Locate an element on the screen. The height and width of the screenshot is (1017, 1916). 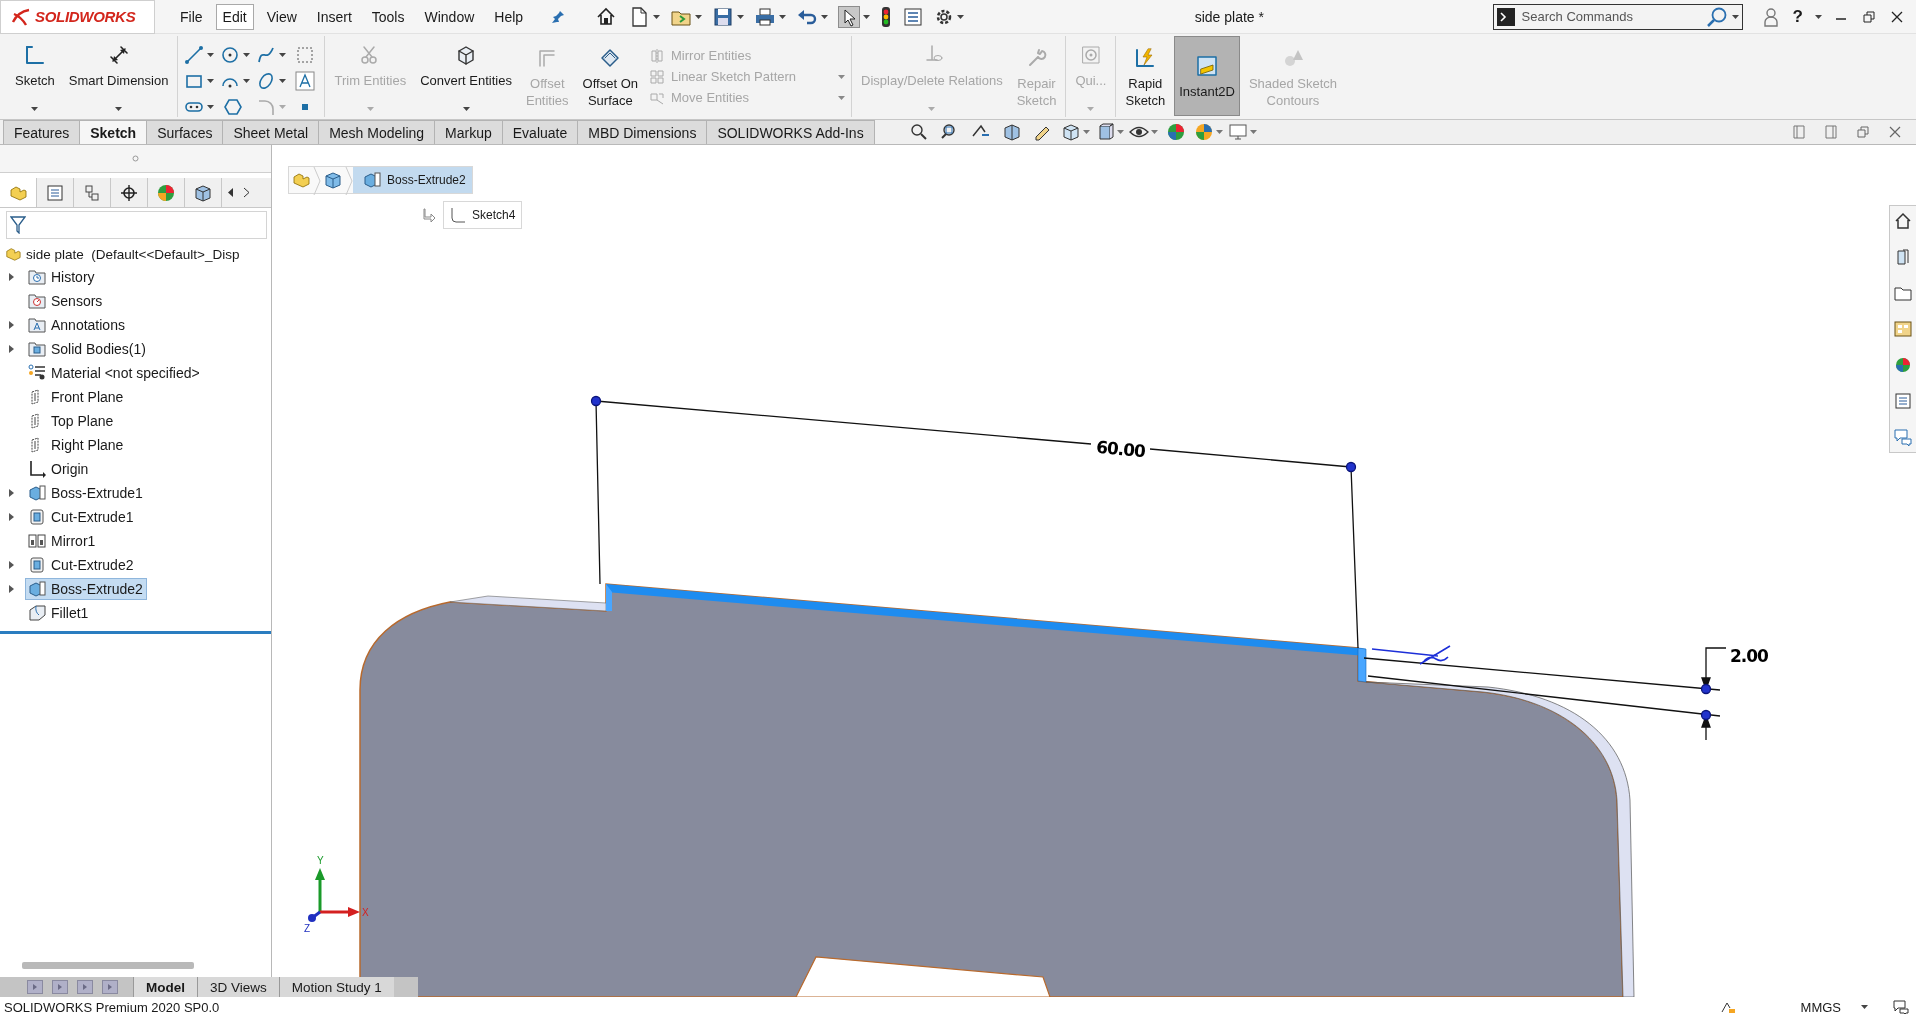
command-tab: Mesh Modeling is located at coordinates (377, 132).